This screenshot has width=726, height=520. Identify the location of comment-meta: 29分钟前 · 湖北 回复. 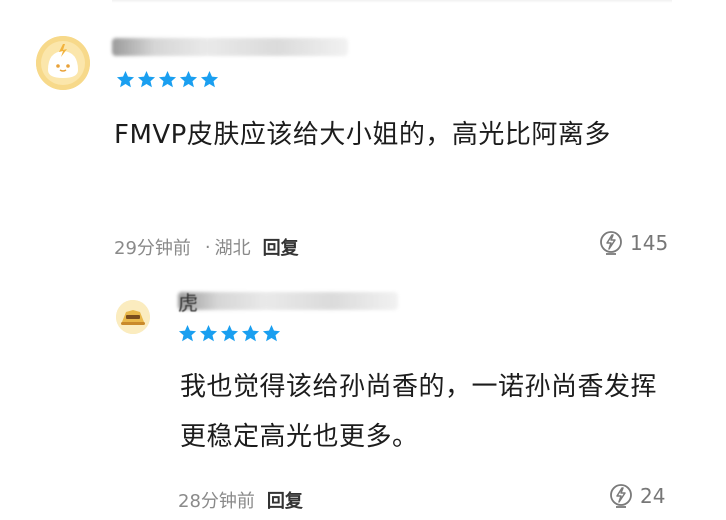
(206, 247).